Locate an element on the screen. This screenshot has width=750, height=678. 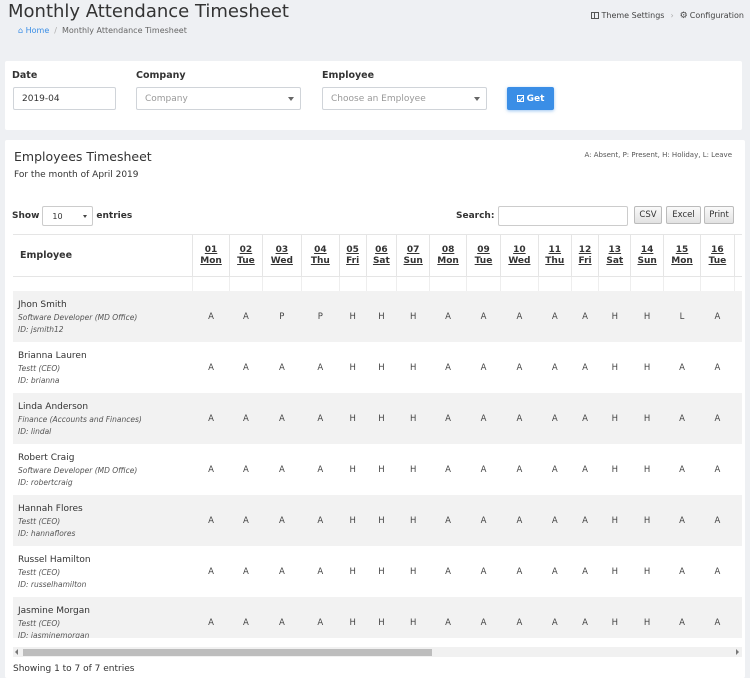
day-name: Thu is located at coordinates (555, 260).